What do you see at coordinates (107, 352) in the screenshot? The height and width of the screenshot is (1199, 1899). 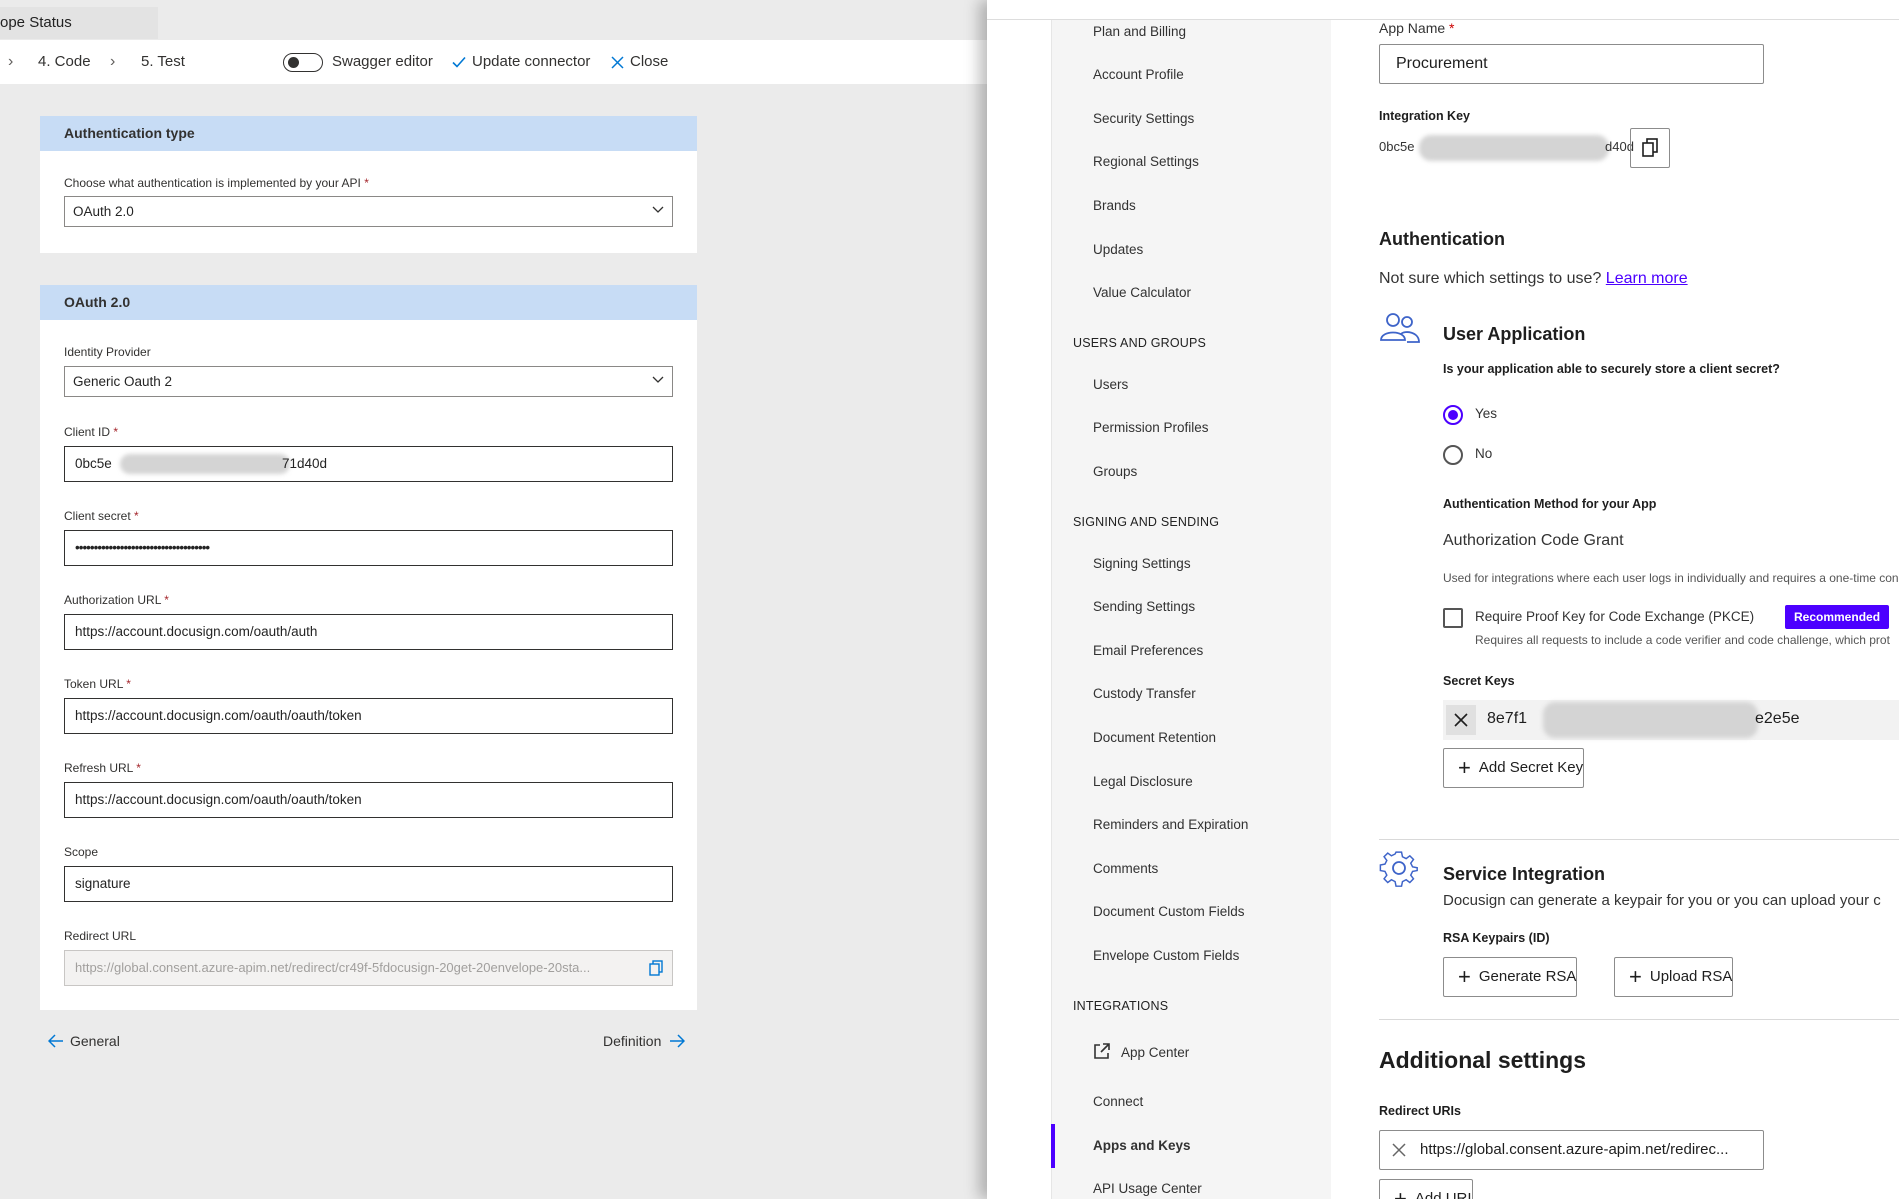 I see `identity-provider-label: Identity Provider` at bounding box center [107, 352].